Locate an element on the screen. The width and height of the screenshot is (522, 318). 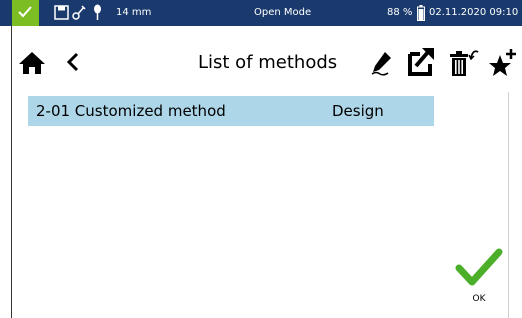
method-type: Design is located at coordinates (358, 111).